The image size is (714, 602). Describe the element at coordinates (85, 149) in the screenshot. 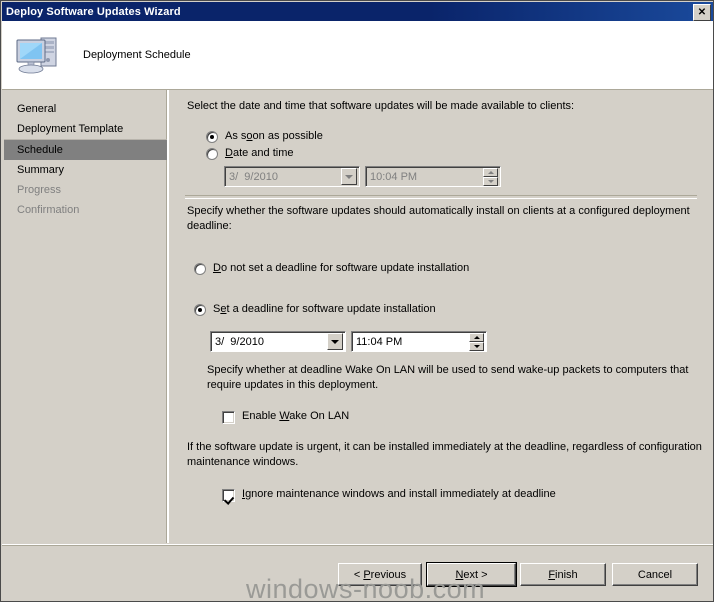

I see `sidebar-item-schedule: Schedule` at that location.